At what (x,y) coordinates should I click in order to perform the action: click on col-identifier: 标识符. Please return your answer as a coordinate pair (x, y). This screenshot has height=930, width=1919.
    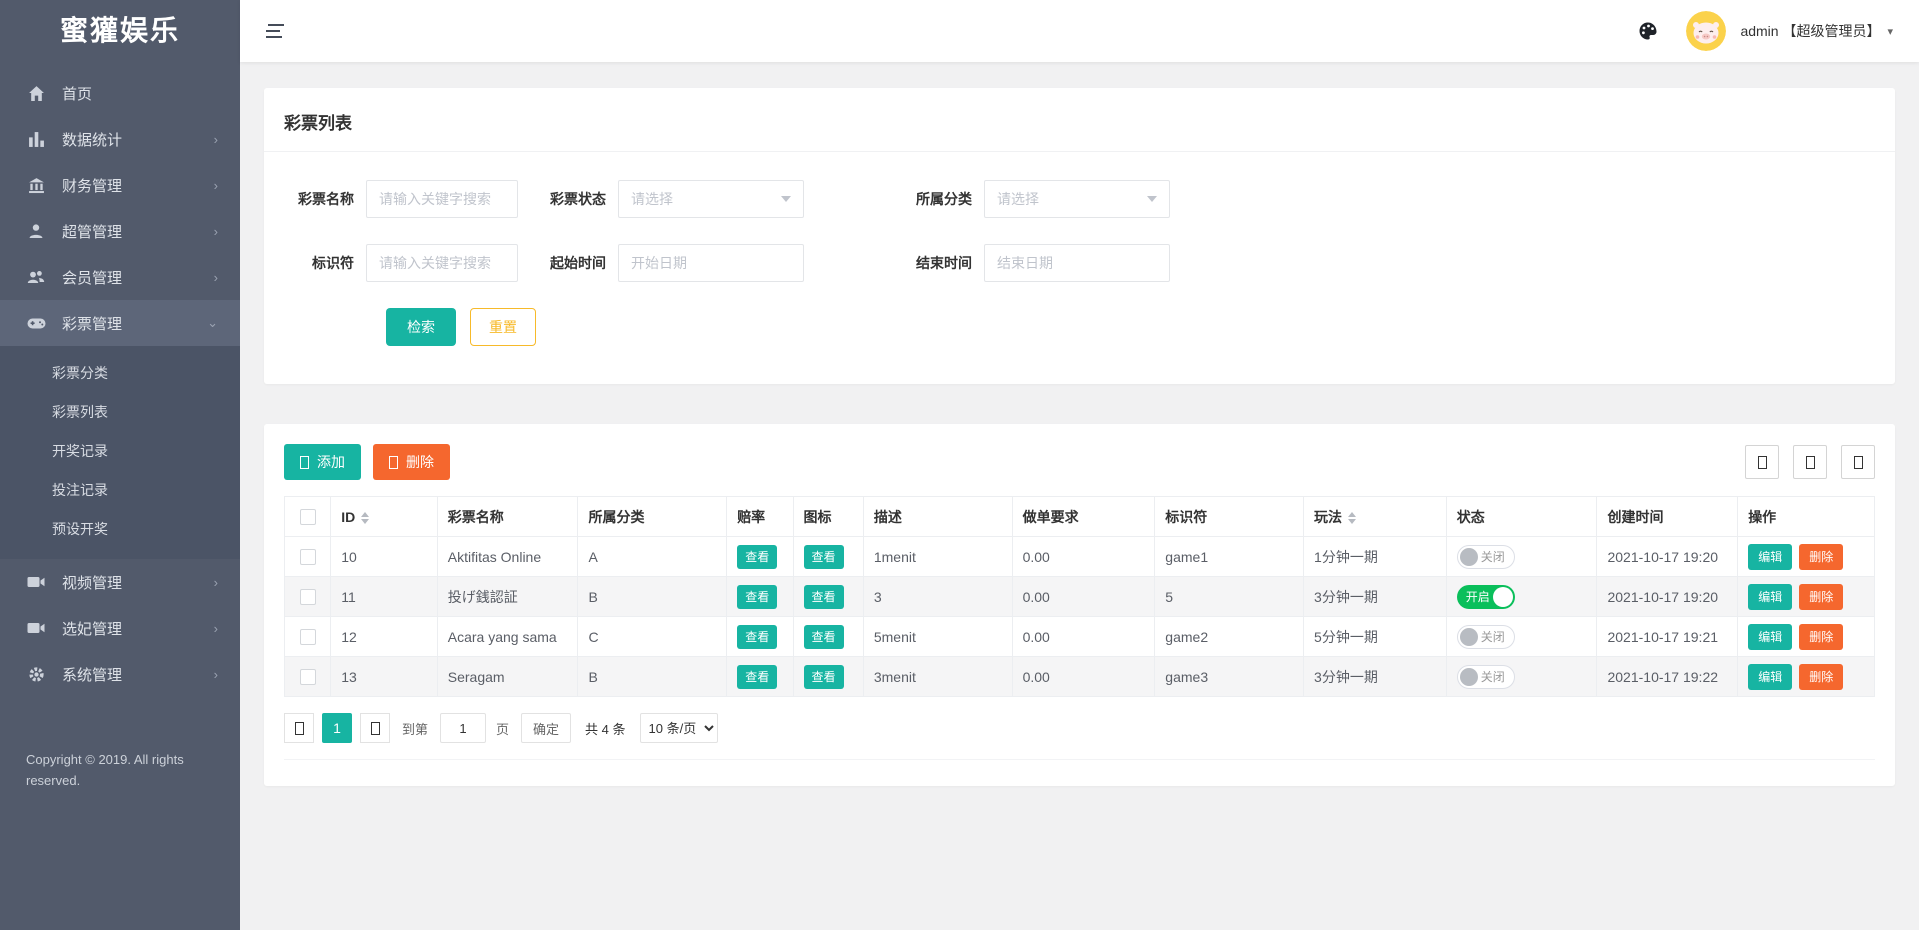
    Looking at the image, I should click on (1229, 516).